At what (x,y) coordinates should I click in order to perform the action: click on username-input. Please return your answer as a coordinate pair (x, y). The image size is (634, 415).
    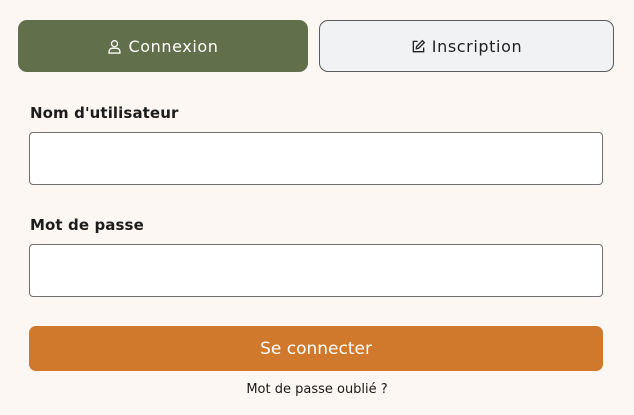
    Looking at the image, I should click on (316, 158).